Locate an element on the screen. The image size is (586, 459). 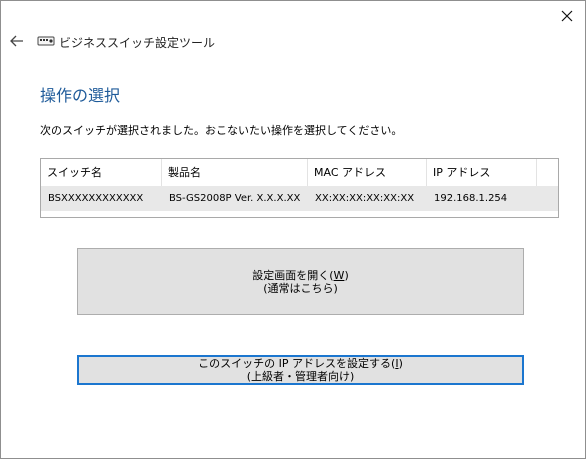
close-button is located at coordinates (567, 16).